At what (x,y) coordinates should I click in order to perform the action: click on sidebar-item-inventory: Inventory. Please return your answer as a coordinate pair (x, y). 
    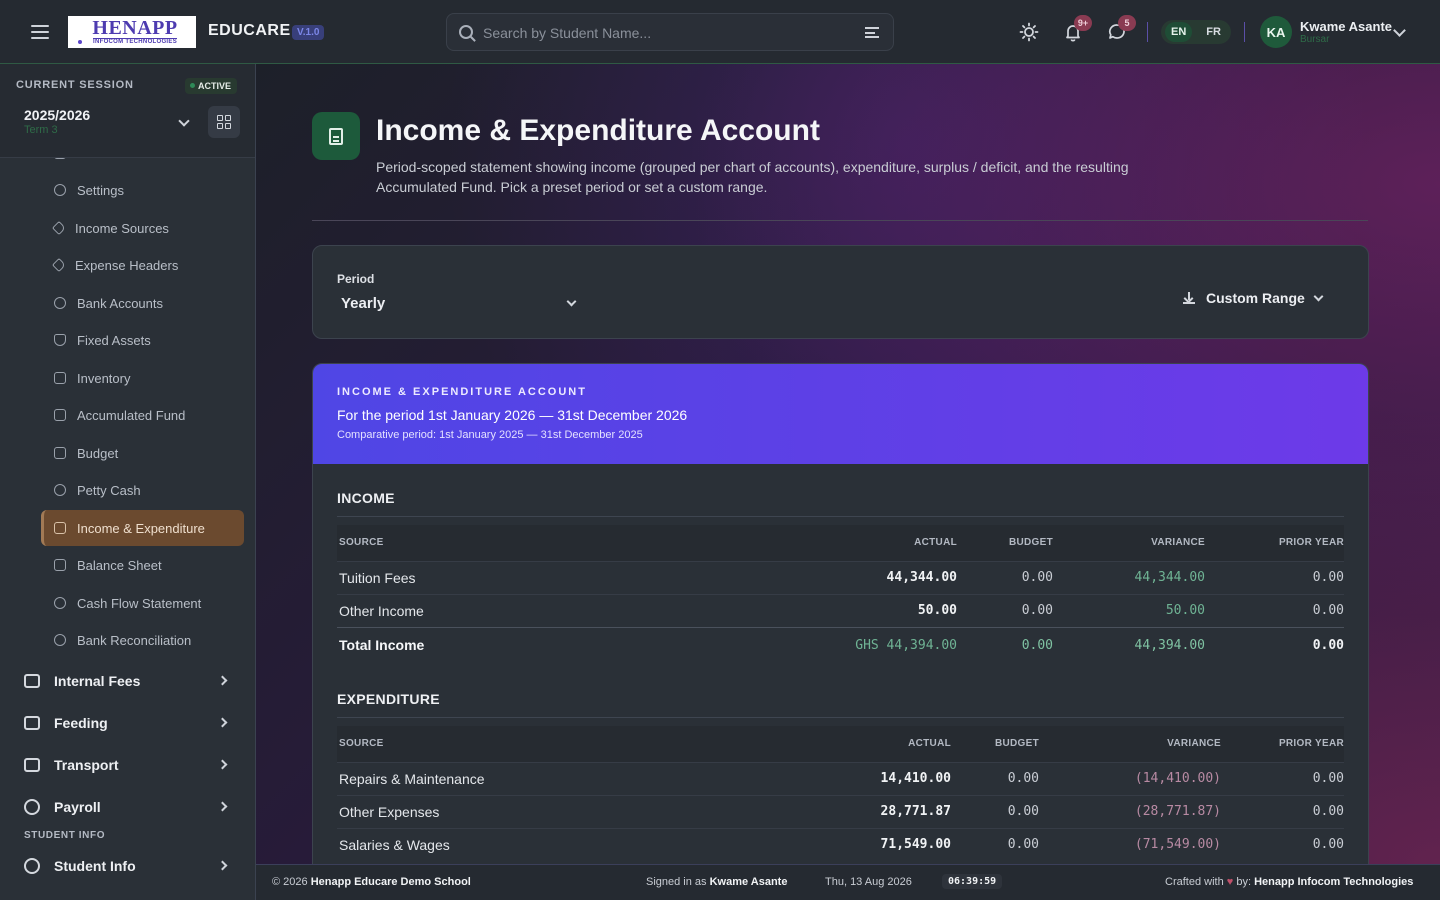
    Looking at the image, I should click on (142, 378).